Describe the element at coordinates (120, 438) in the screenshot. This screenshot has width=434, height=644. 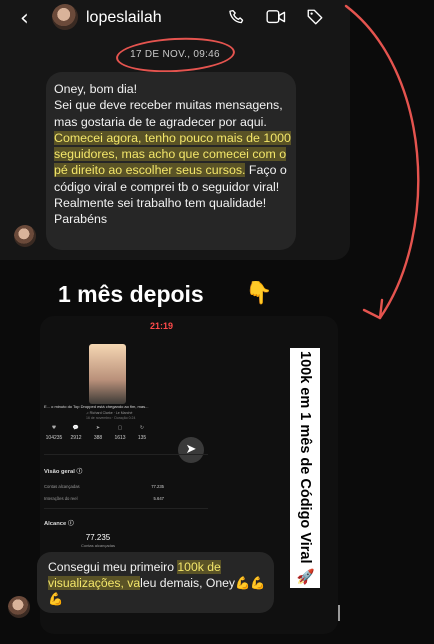
I see `saves-count: 1613` at that location.